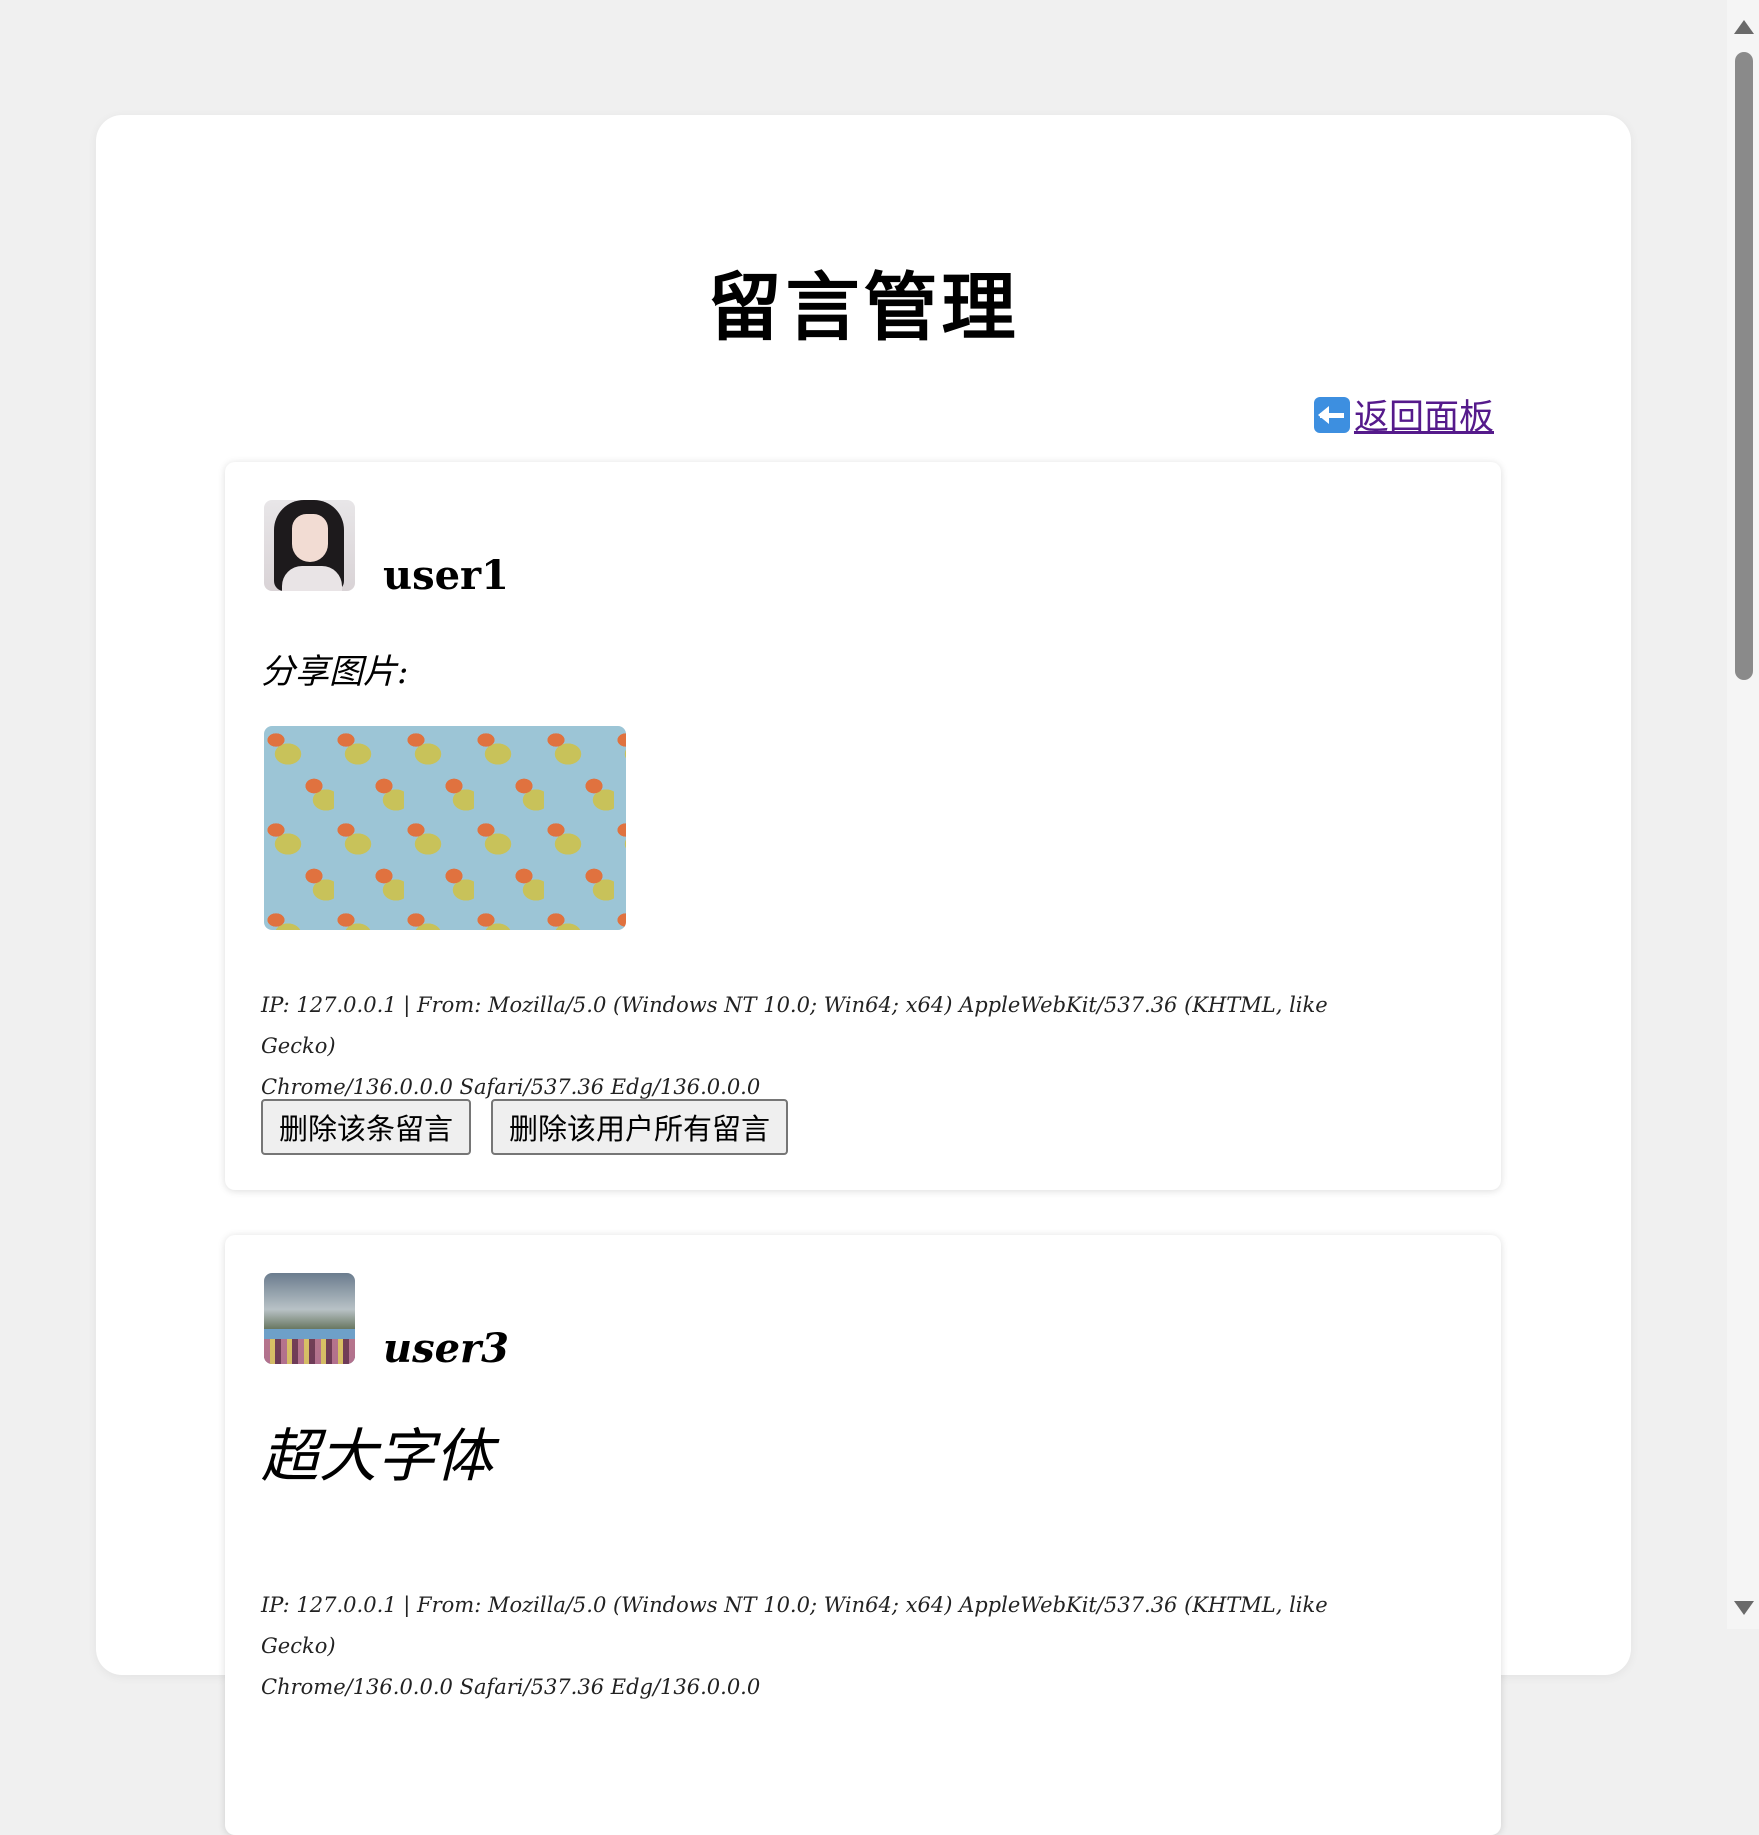 Image resolution: width=1759 pixels, height=1835 pixels. I want to click on message-text: 超大字体, so click(377, 1456).